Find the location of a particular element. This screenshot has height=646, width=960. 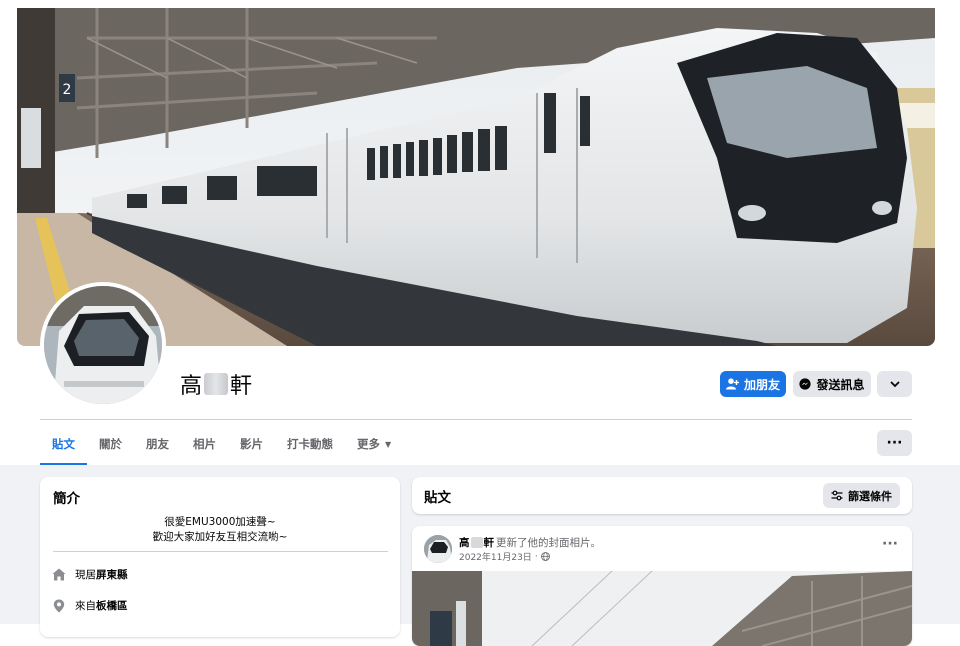

tab-label: 相片 is located at coordinates (204, 444).